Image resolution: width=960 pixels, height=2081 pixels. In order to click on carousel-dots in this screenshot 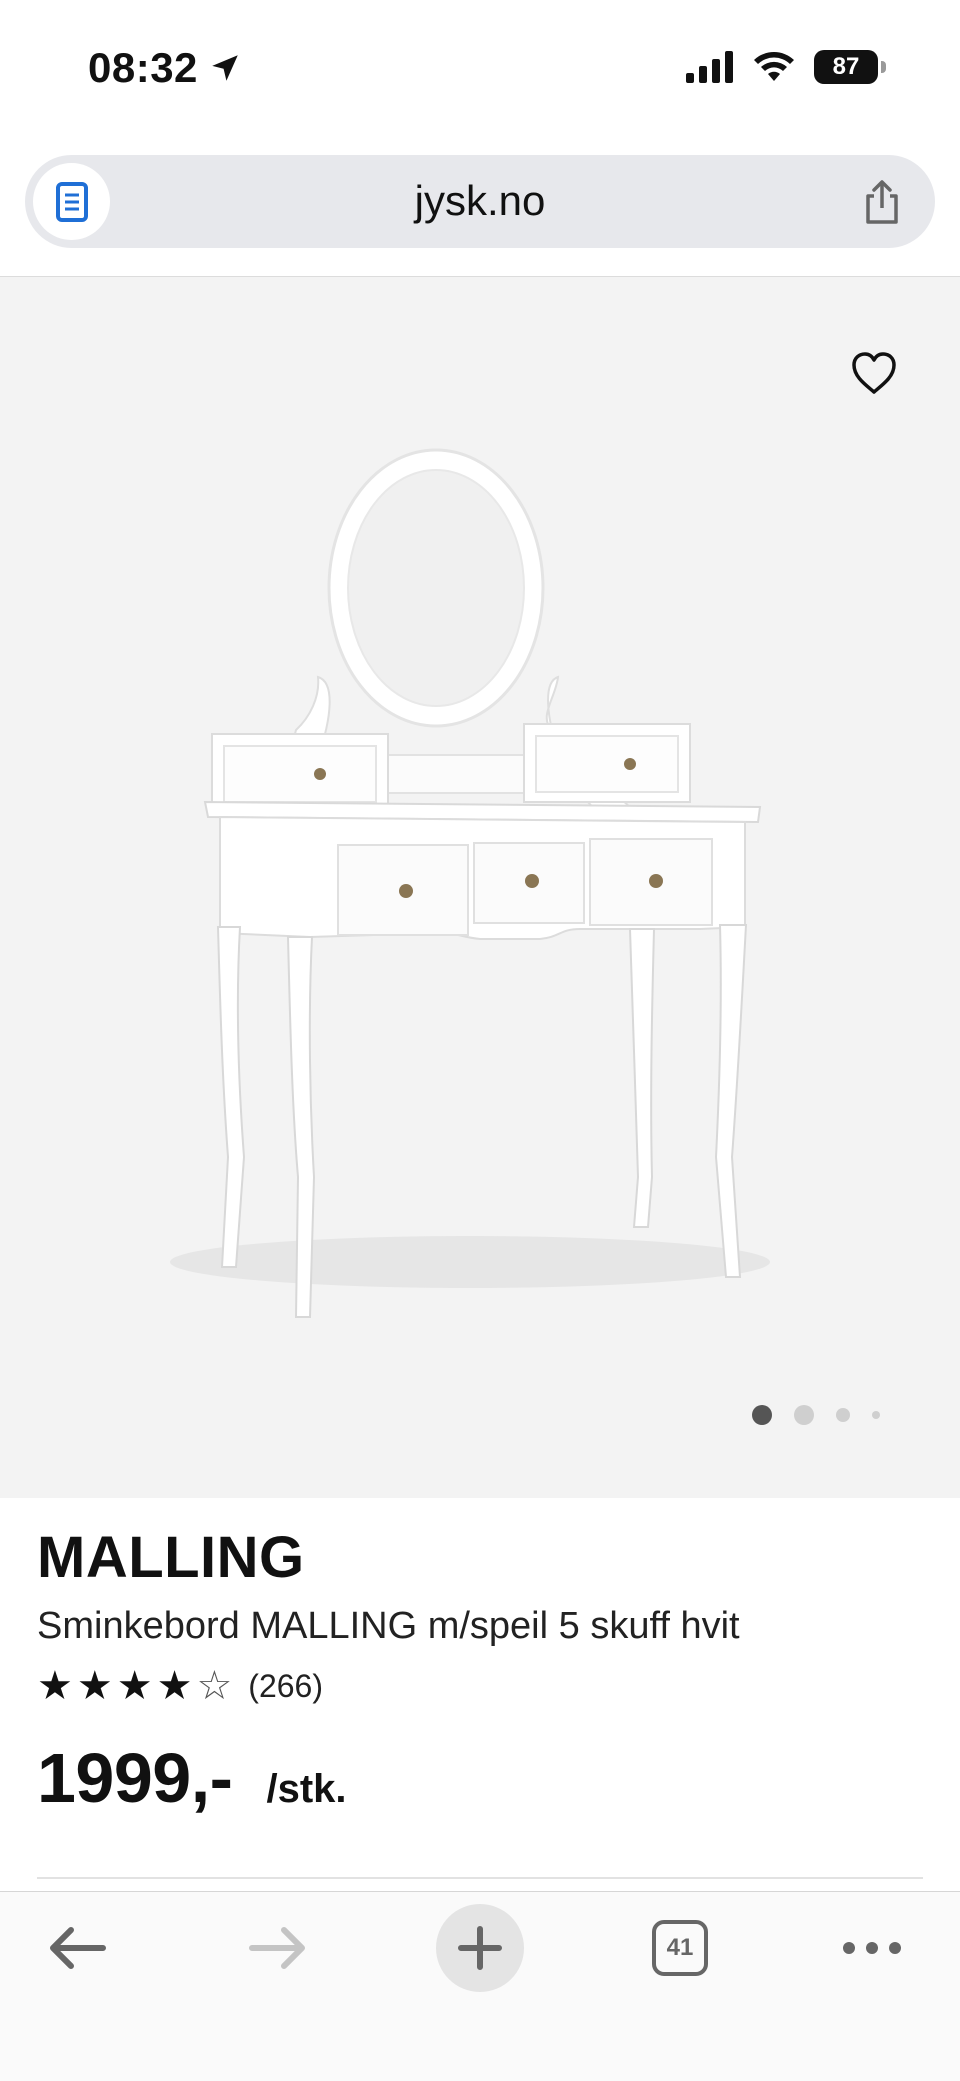, I will do `click(816, 1415)`.